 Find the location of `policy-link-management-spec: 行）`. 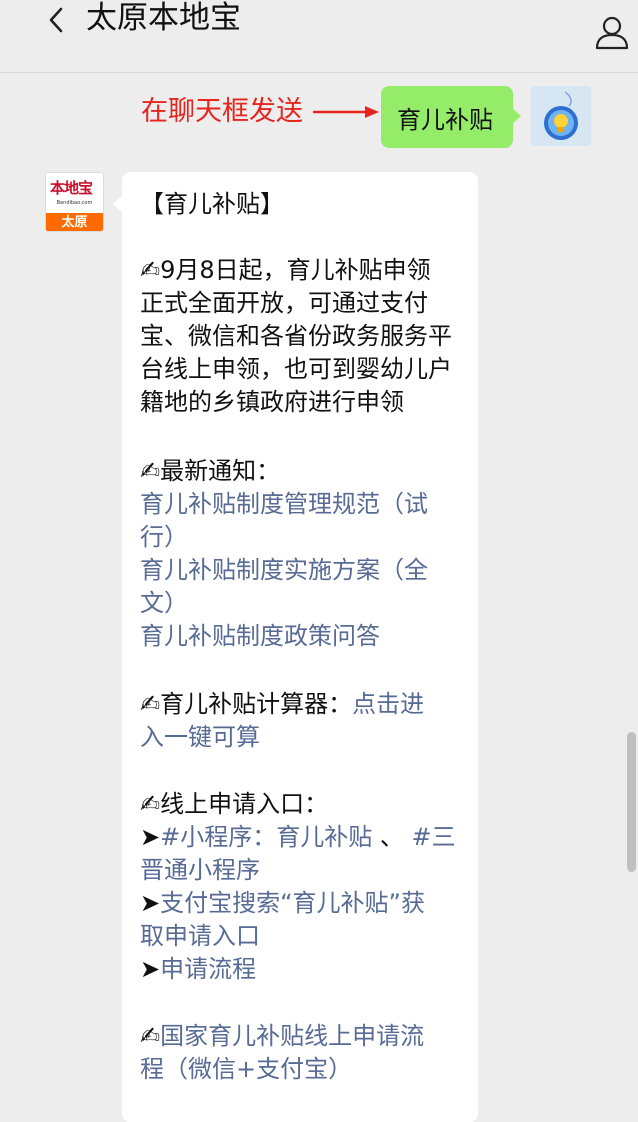

policy-link-management-spec: 行） is located at coordinates (164, 537).